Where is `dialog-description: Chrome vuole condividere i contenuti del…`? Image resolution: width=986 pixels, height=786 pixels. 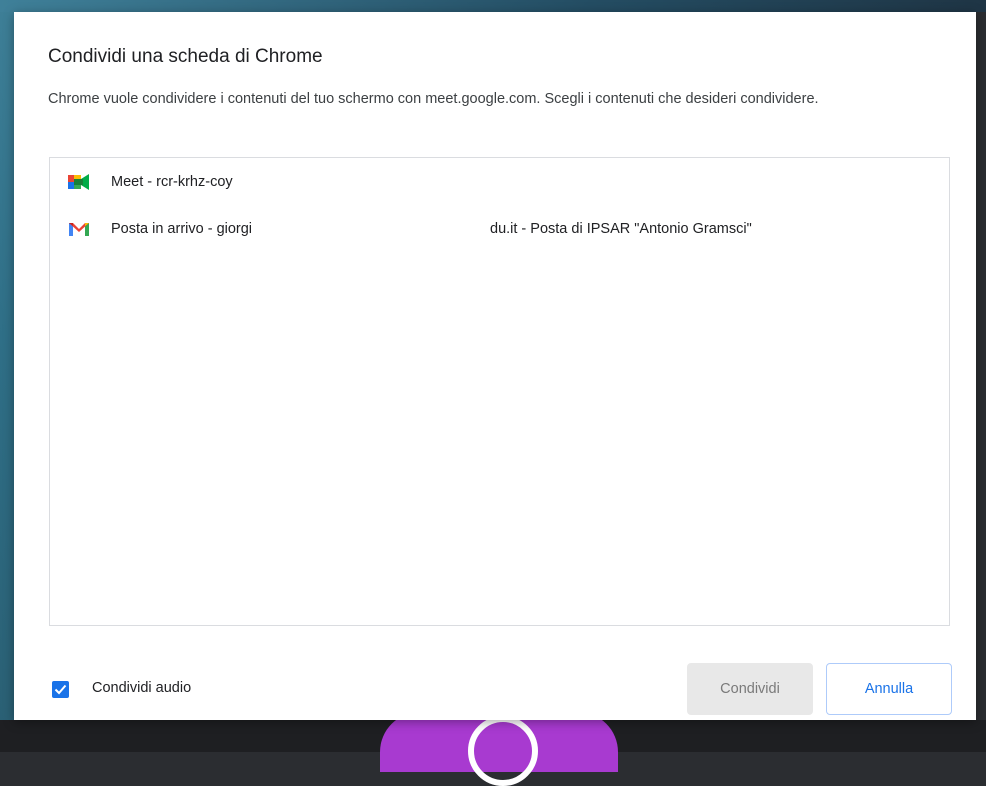
dialog-description: Chrome vuole condividere i contenuti del… is located at coordinates (433, 99).